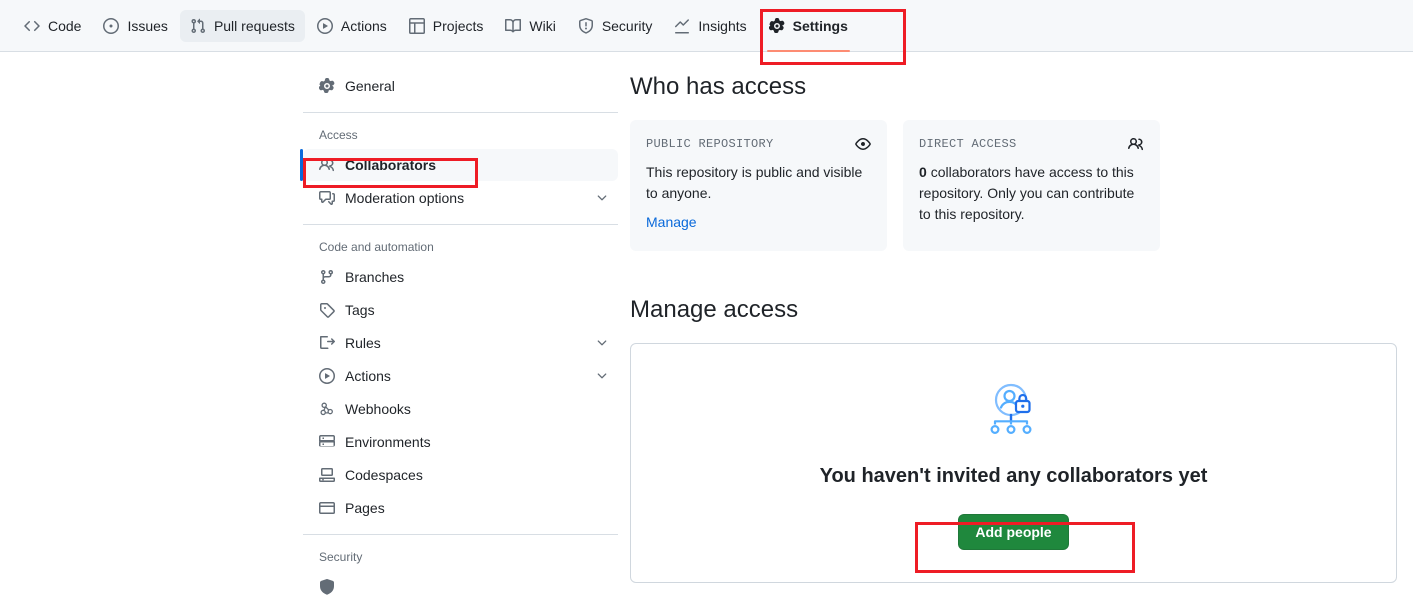 The width and height of the screenshot is (1413, 604). I want to click on card-label: PUBLIC REPOSITORY, so click(710, 144).